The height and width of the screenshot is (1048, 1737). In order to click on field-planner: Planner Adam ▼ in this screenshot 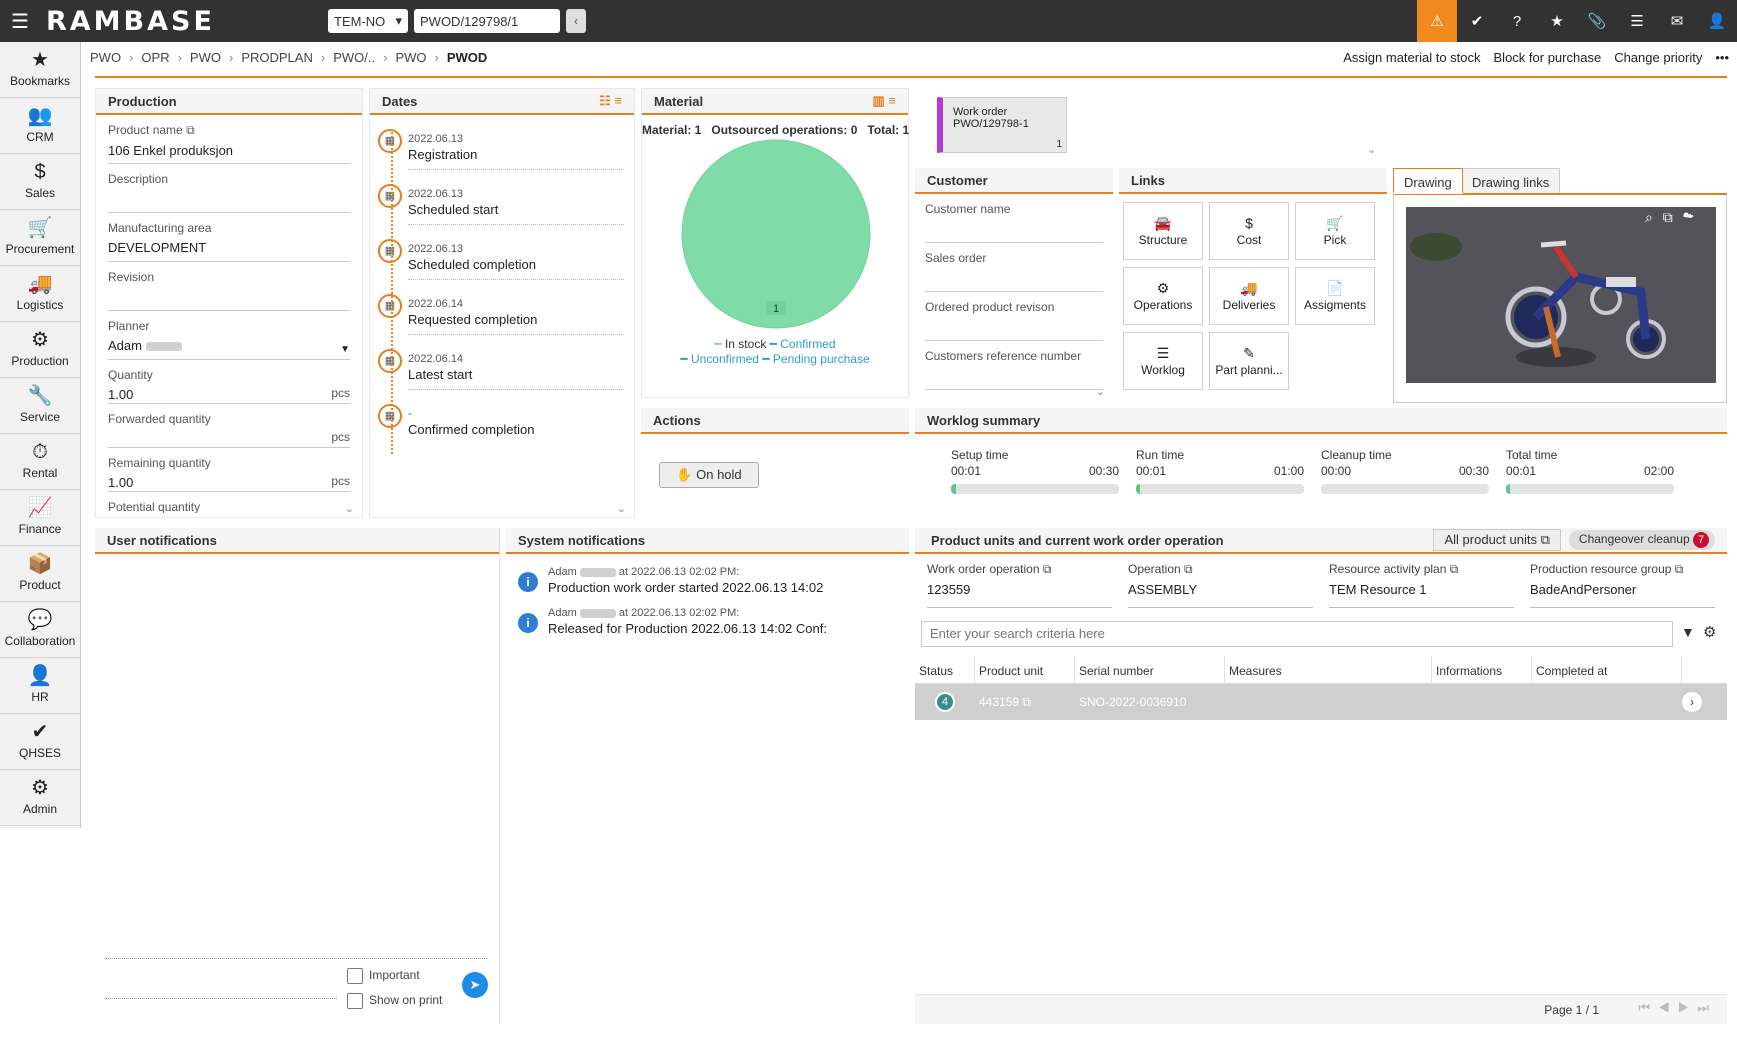, I will do `click(229, 335)`.